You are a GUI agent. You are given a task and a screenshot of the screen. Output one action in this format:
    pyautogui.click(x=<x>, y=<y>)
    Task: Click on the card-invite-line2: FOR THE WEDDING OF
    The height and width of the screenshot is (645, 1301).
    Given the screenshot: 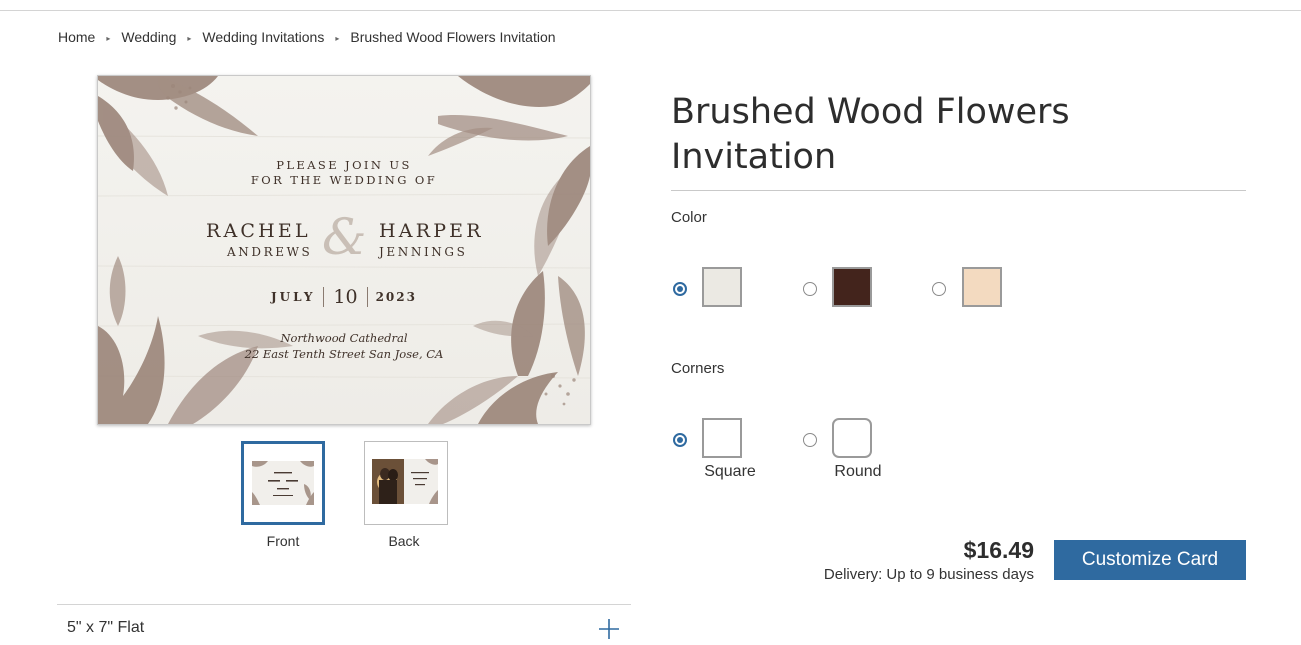 What is the action you would take?
    pyautogui.click(x=344, y=180)
    